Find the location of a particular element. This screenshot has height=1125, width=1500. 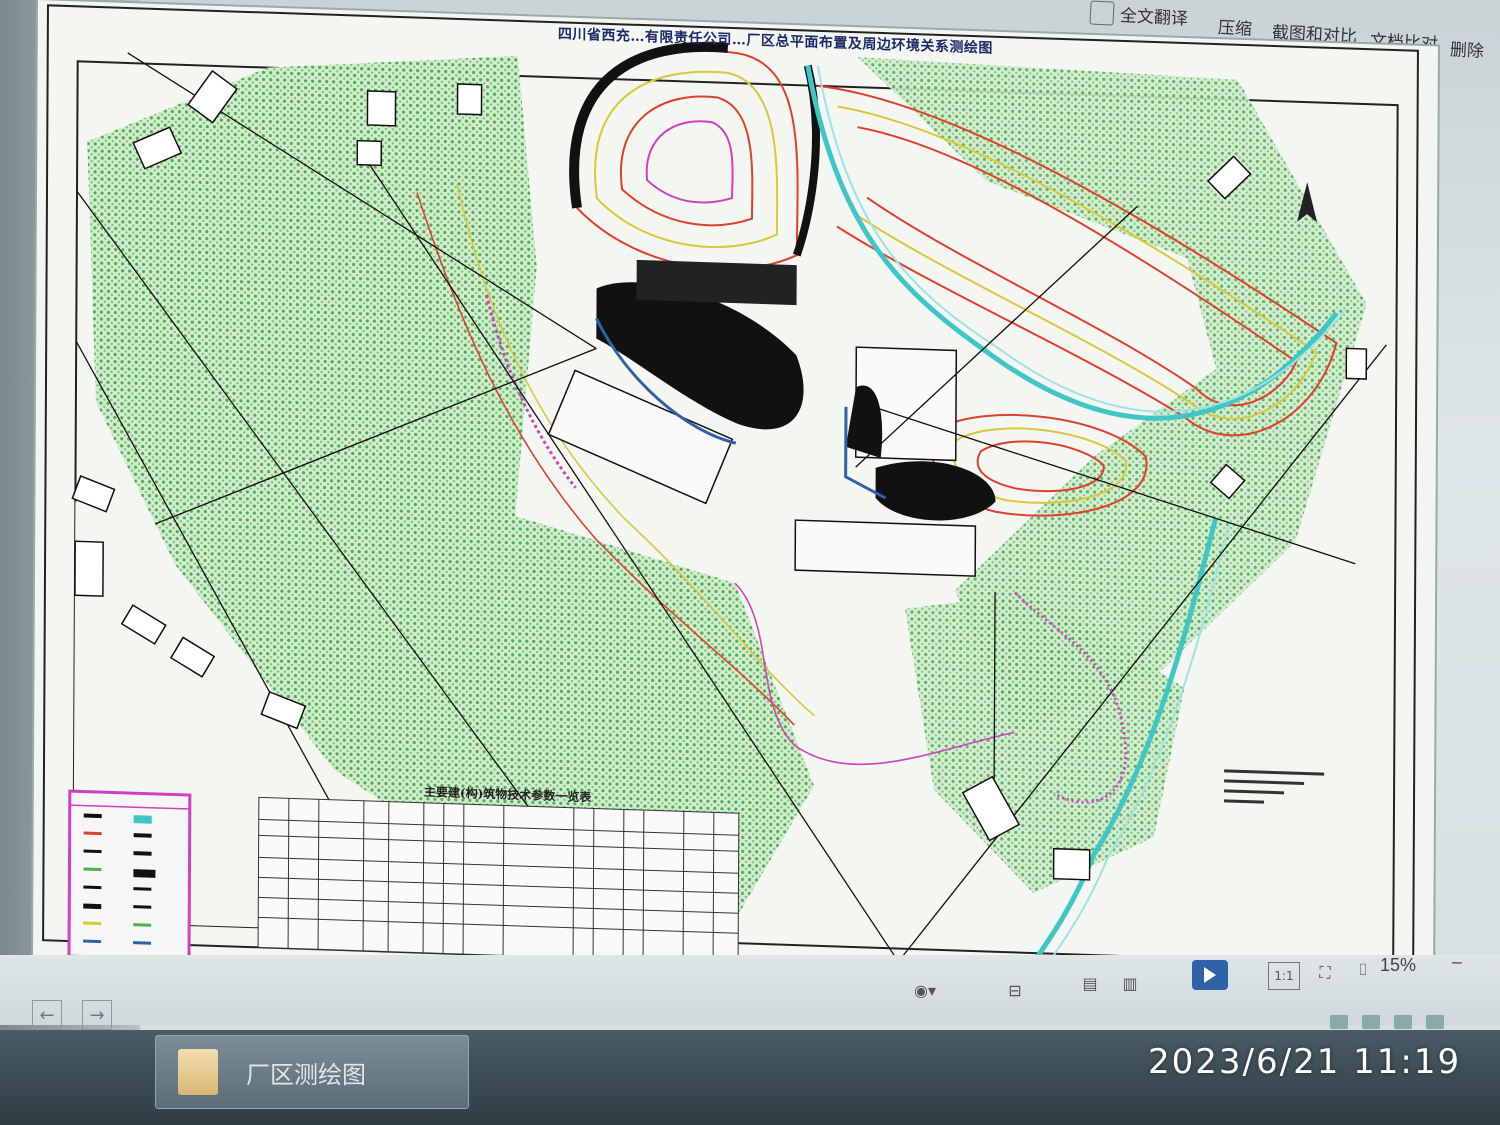

single-page-icon: ▤ is located at coordinates (1090, 983).